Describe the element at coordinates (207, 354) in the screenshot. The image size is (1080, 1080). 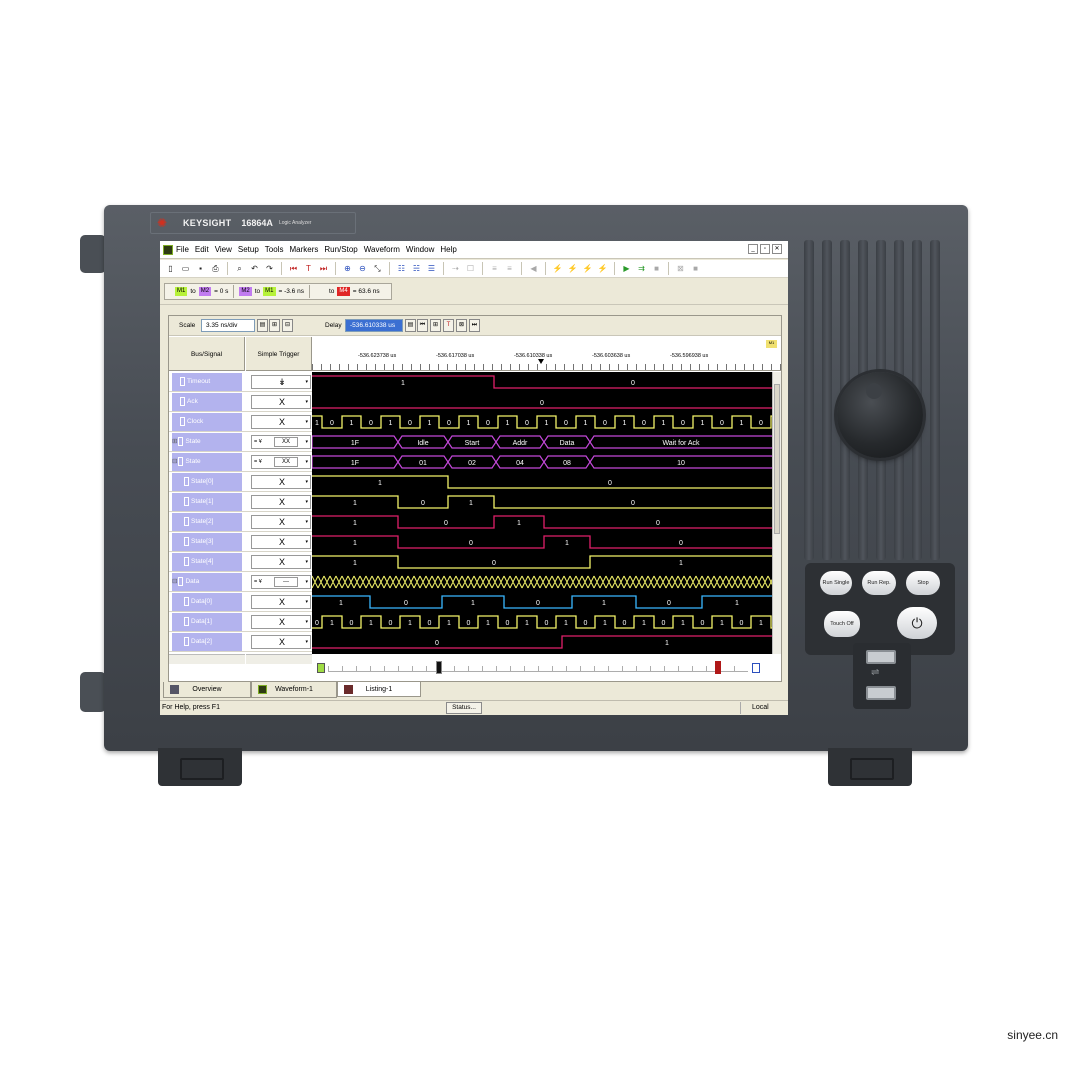
I see `bus-signal-header: Bus/Signal` at that location.